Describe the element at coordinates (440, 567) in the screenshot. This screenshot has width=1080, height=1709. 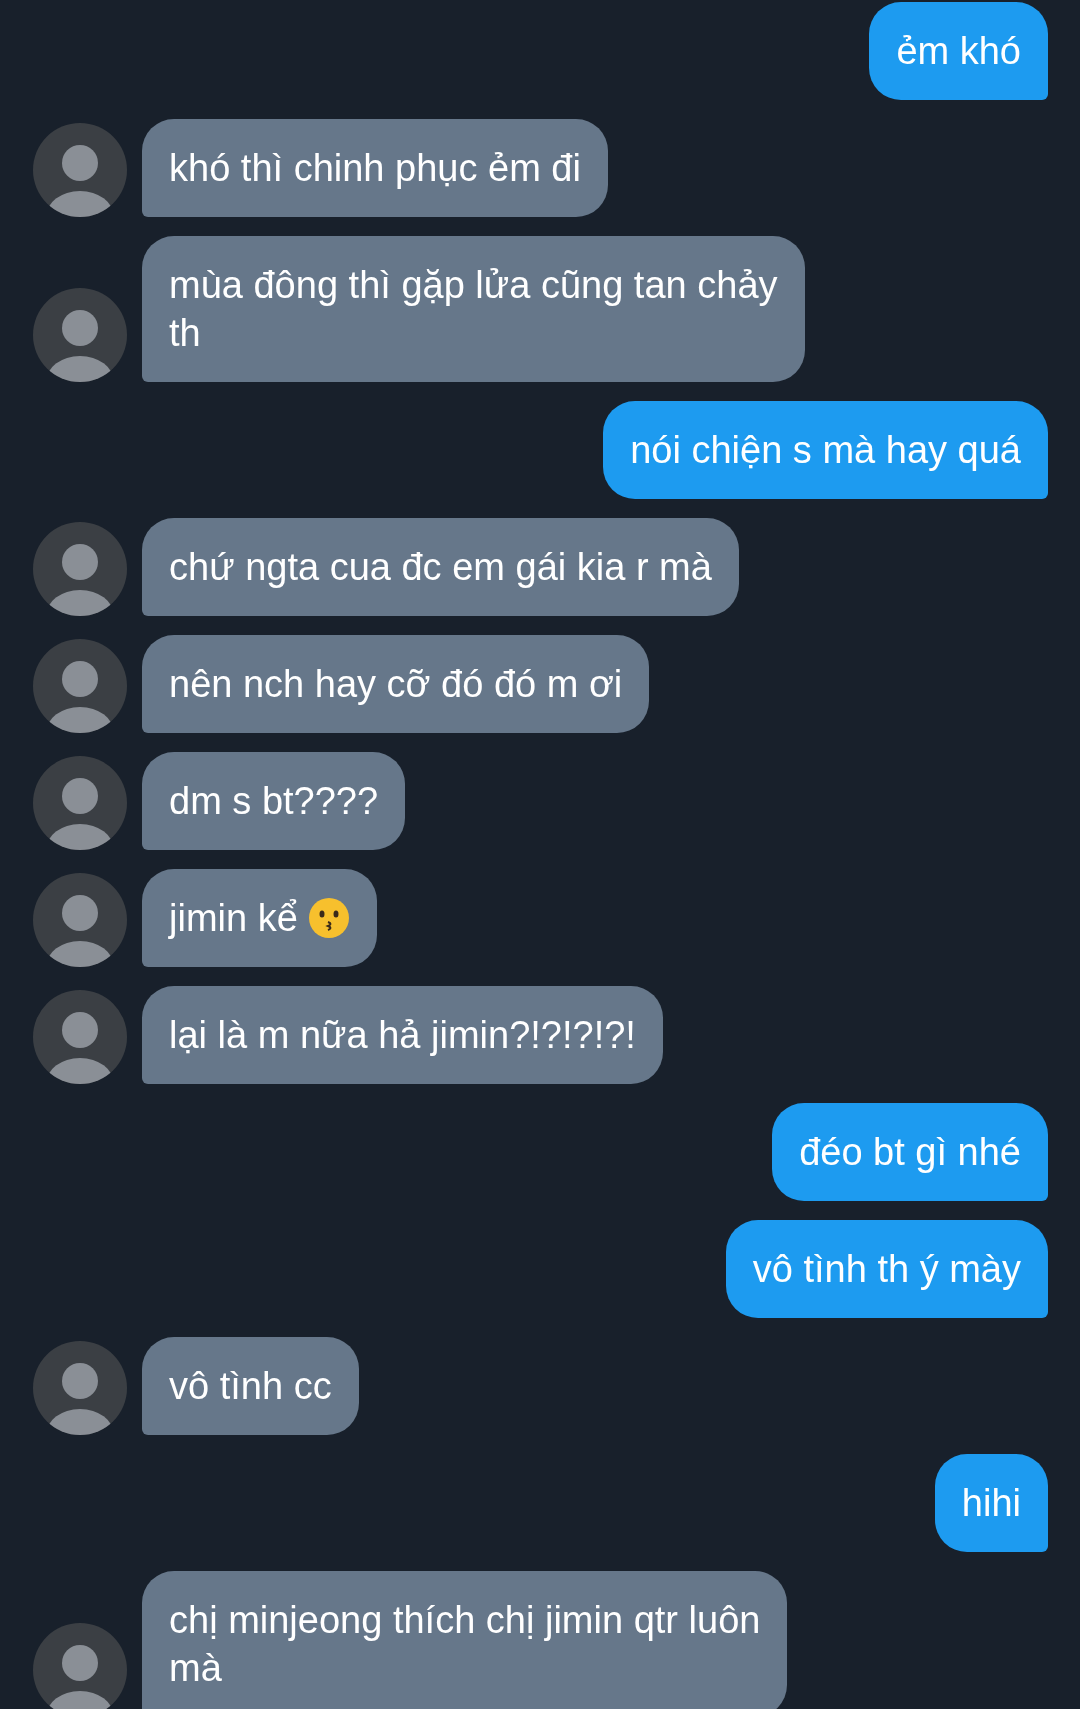
I see `incoming-message: chứ ngta cua đc em gái kia r mà` at that location.